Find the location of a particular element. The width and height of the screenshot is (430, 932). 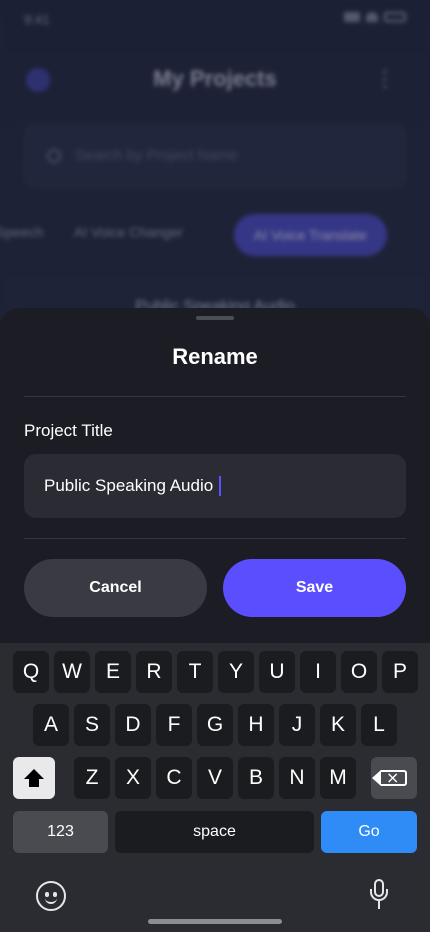

save-button: Save is located at coordinates (314, 588).